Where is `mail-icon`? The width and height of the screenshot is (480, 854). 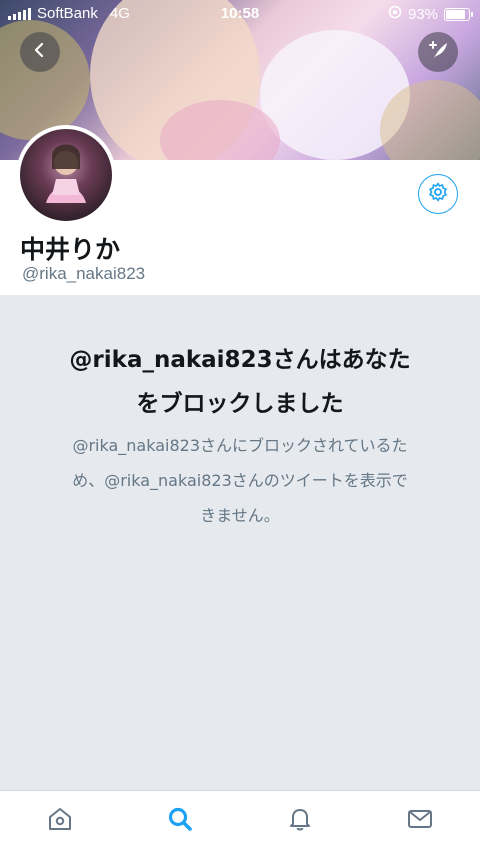 mail-icon is located at coordinates (420, 821).